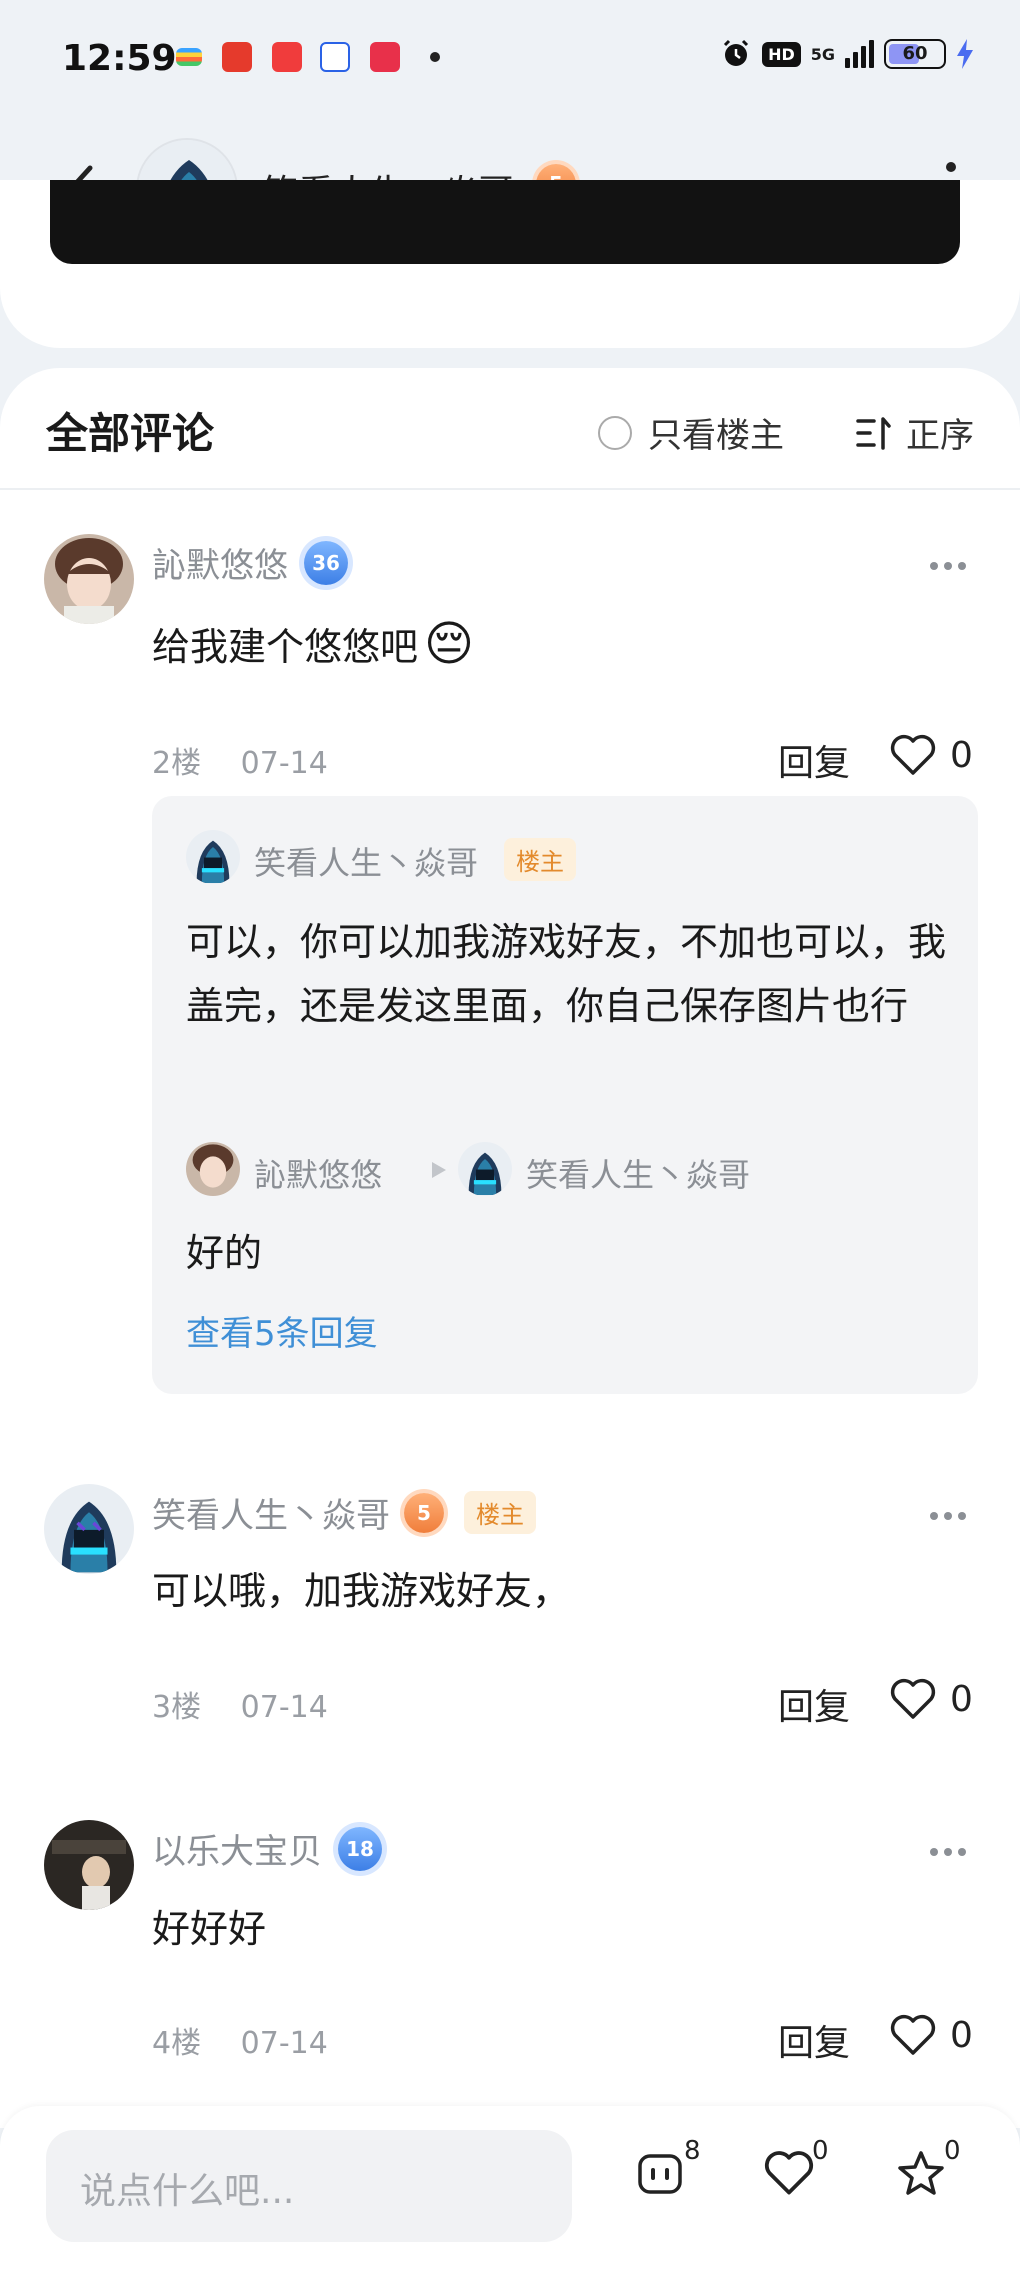  I want to click on floor-number: 2楼, so click(177, 763).